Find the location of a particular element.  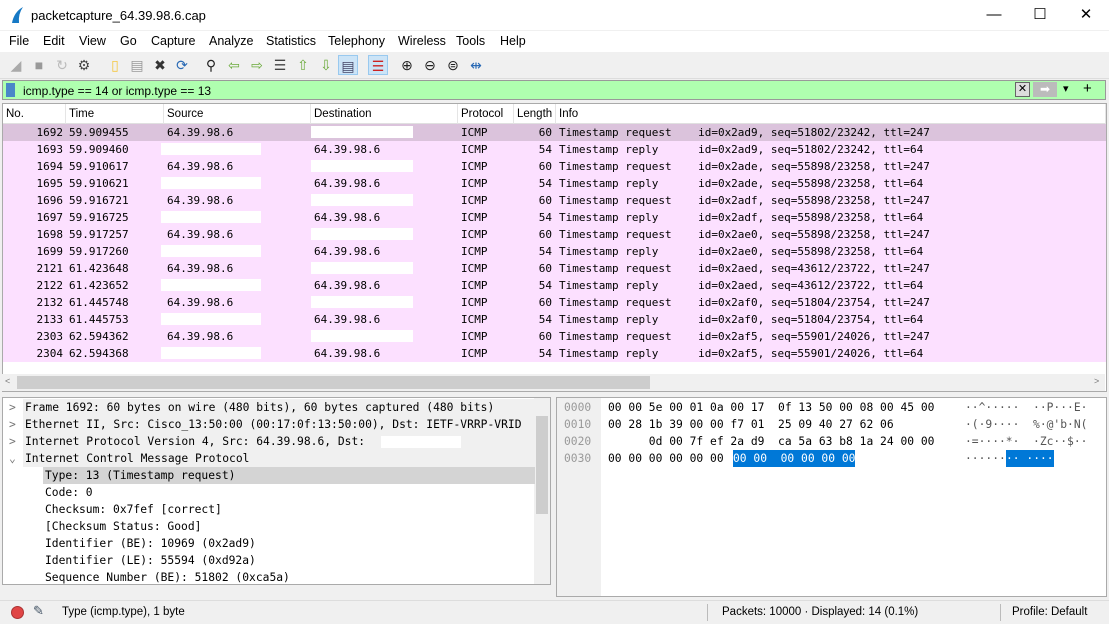

menu-wireless: Wireless is located at coordinates (422, 41).